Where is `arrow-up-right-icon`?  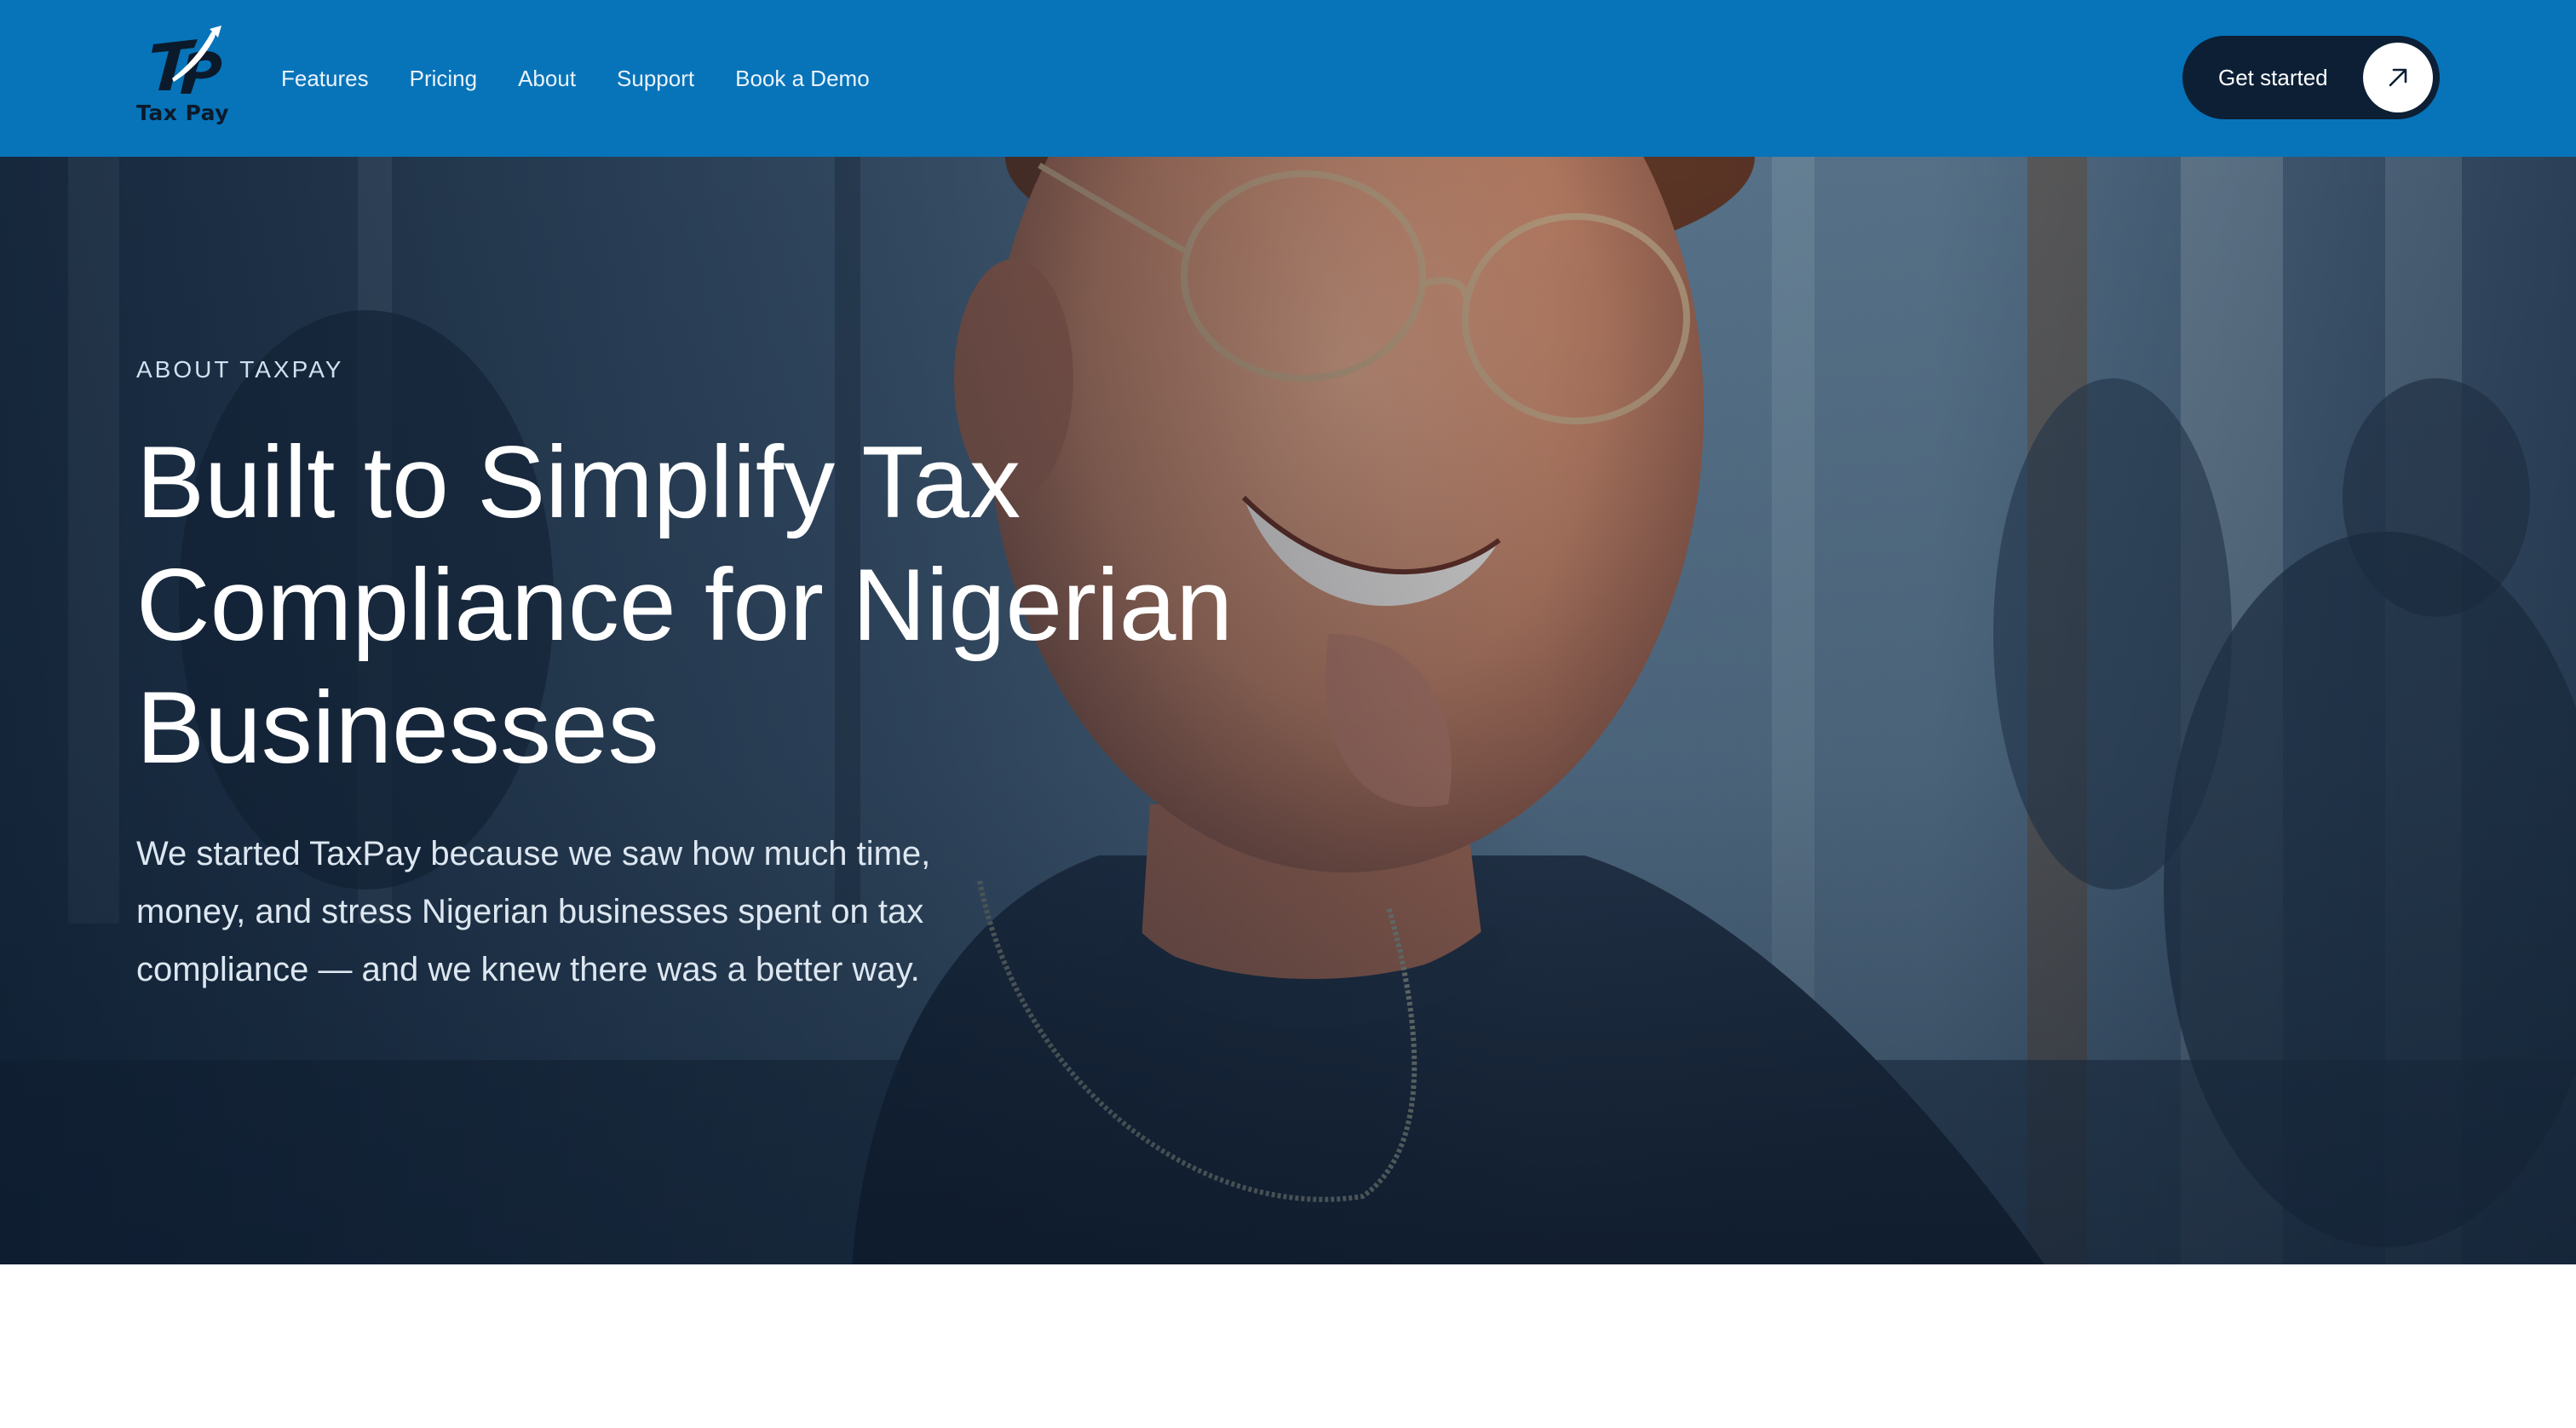 arrow-up-right-icon is located at coordinates (2398, 77).